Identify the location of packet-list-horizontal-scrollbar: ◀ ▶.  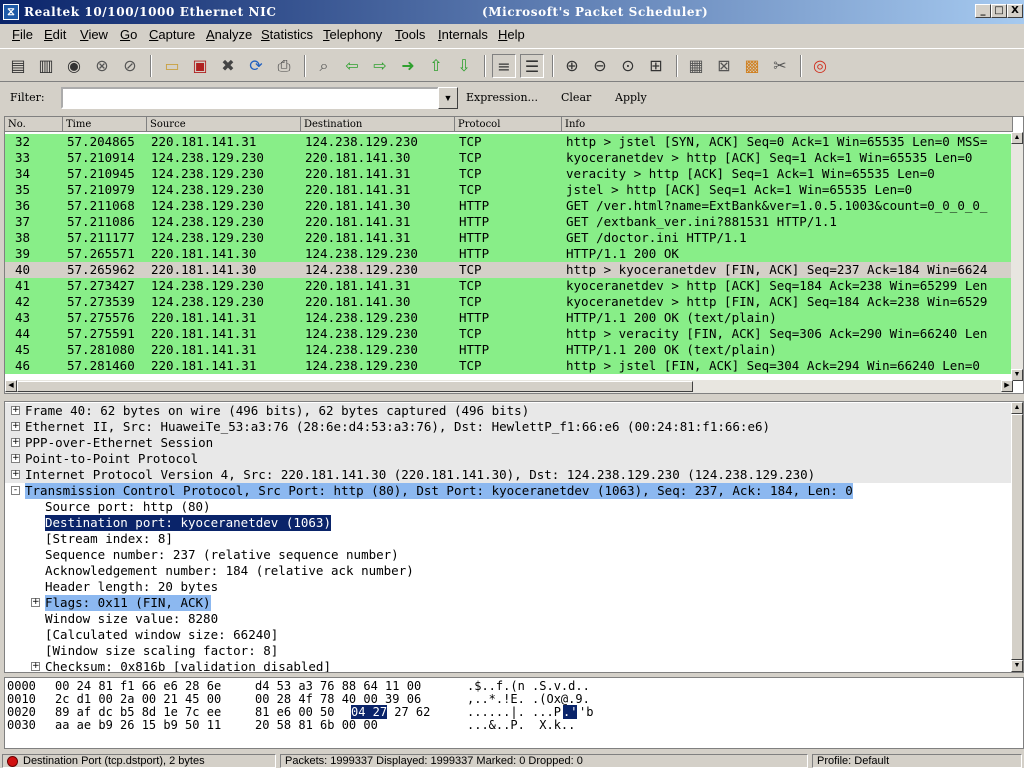
(509, 386).